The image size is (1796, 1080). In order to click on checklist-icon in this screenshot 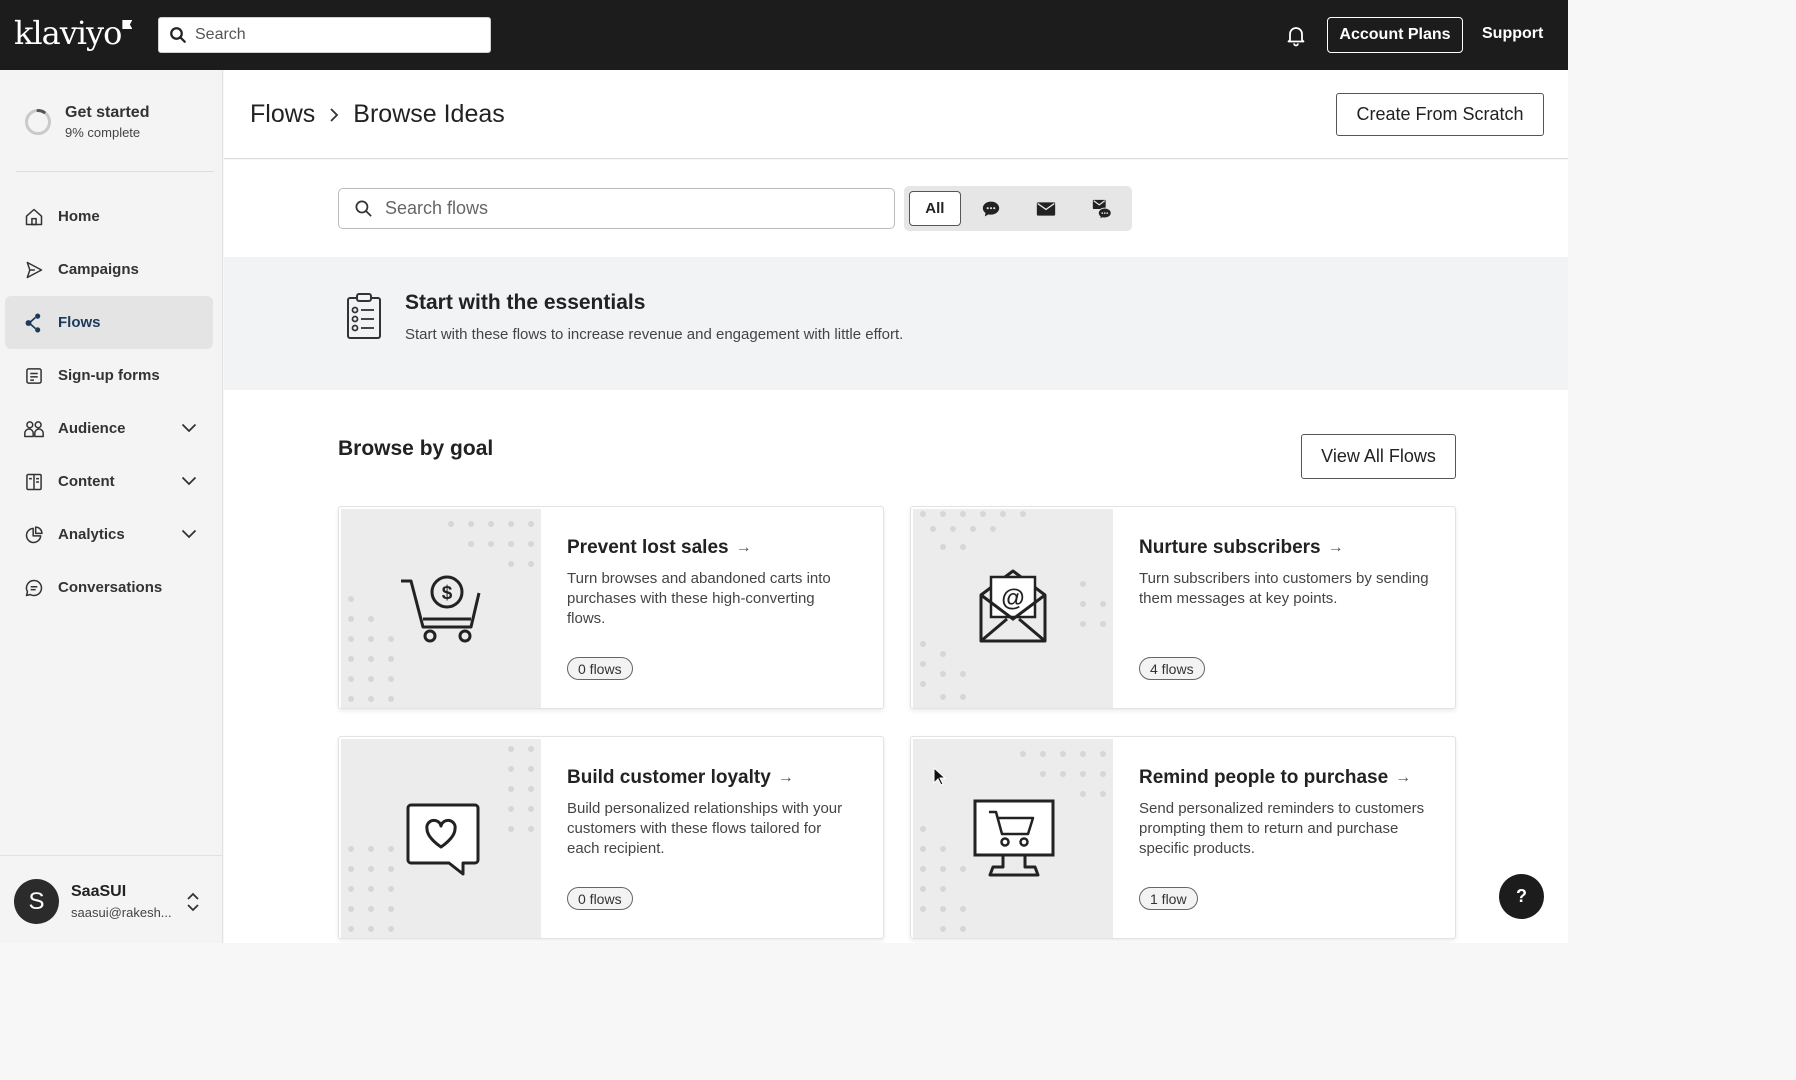, I will do `click(364, 318)`.